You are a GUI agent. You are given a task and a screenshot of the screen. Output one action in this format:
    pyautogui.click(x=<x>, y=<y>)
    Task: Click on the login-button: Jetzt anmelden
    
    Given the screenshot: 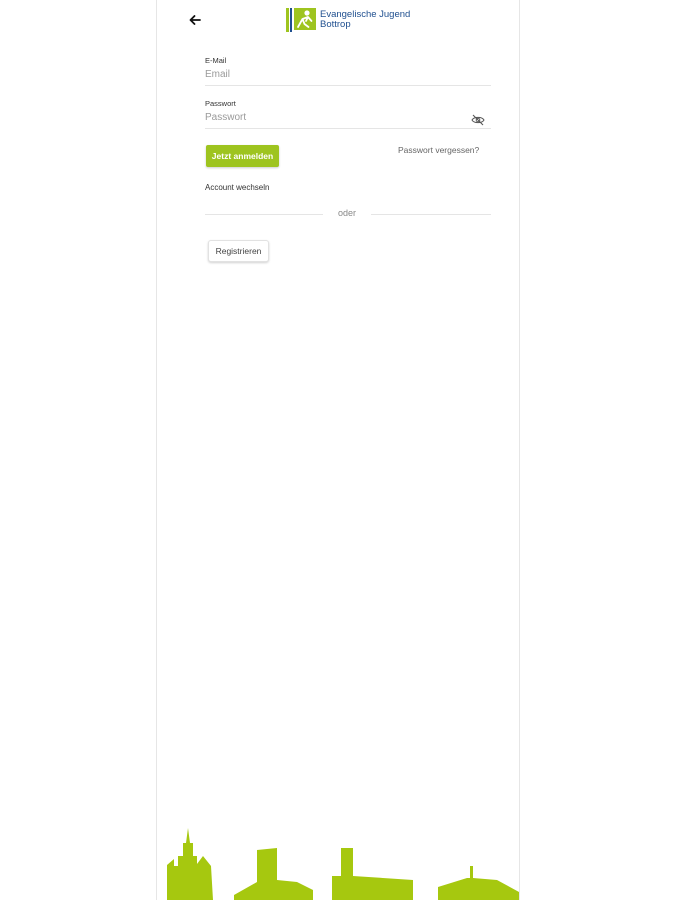 What is the action you would take?
    pyautogui.click(x=242, y=156)
    